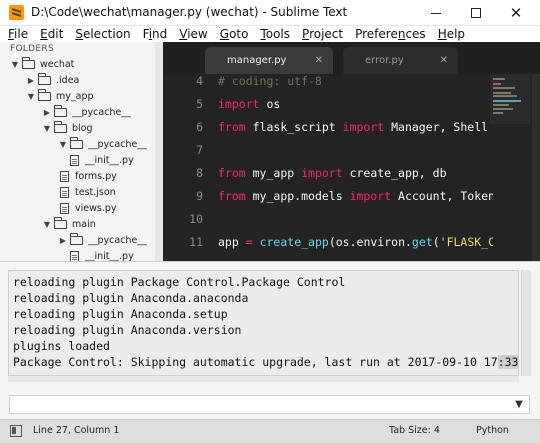 The width and height of the screenshot is (540, 443). Describe the element at coordinates (519, 404) in the screenshot. I see `chevron-down-icon: ▼` at that location.